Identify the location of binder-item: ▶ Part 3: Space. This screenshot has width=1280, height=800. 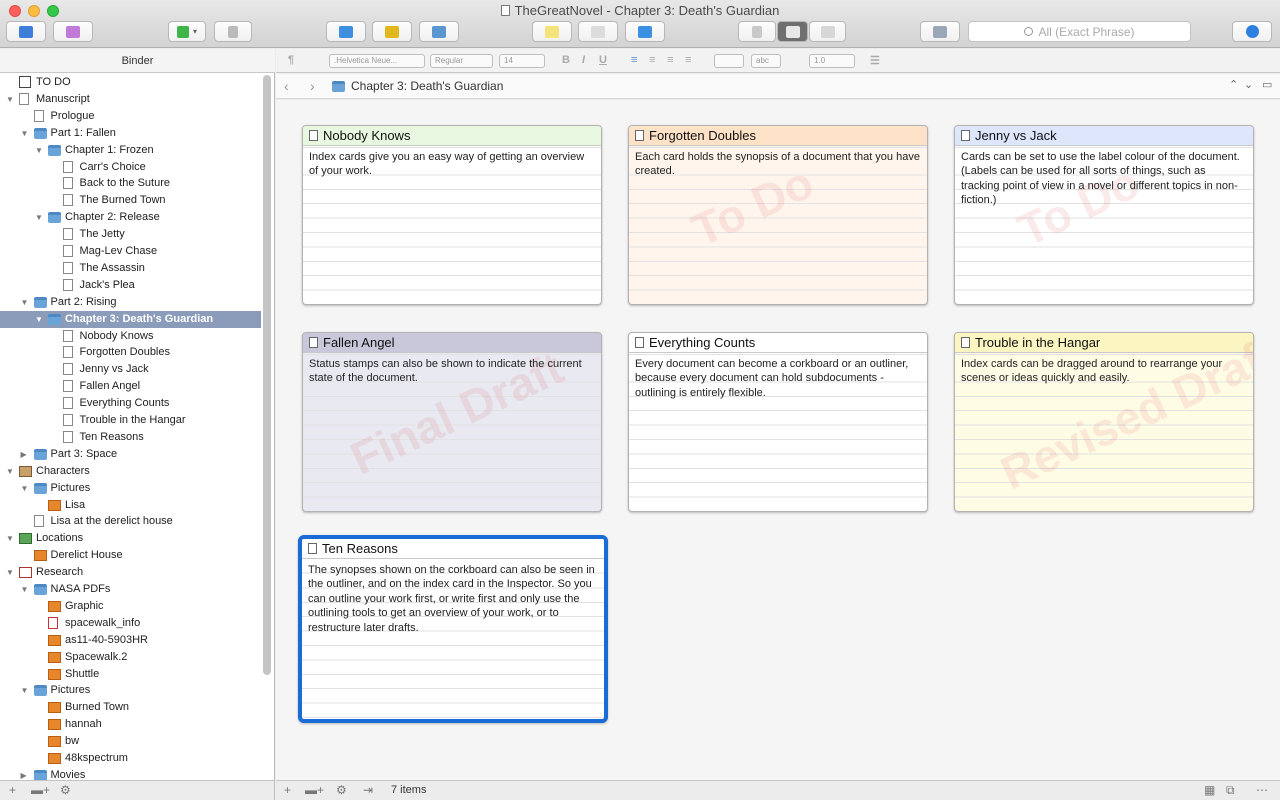
(130, 454).